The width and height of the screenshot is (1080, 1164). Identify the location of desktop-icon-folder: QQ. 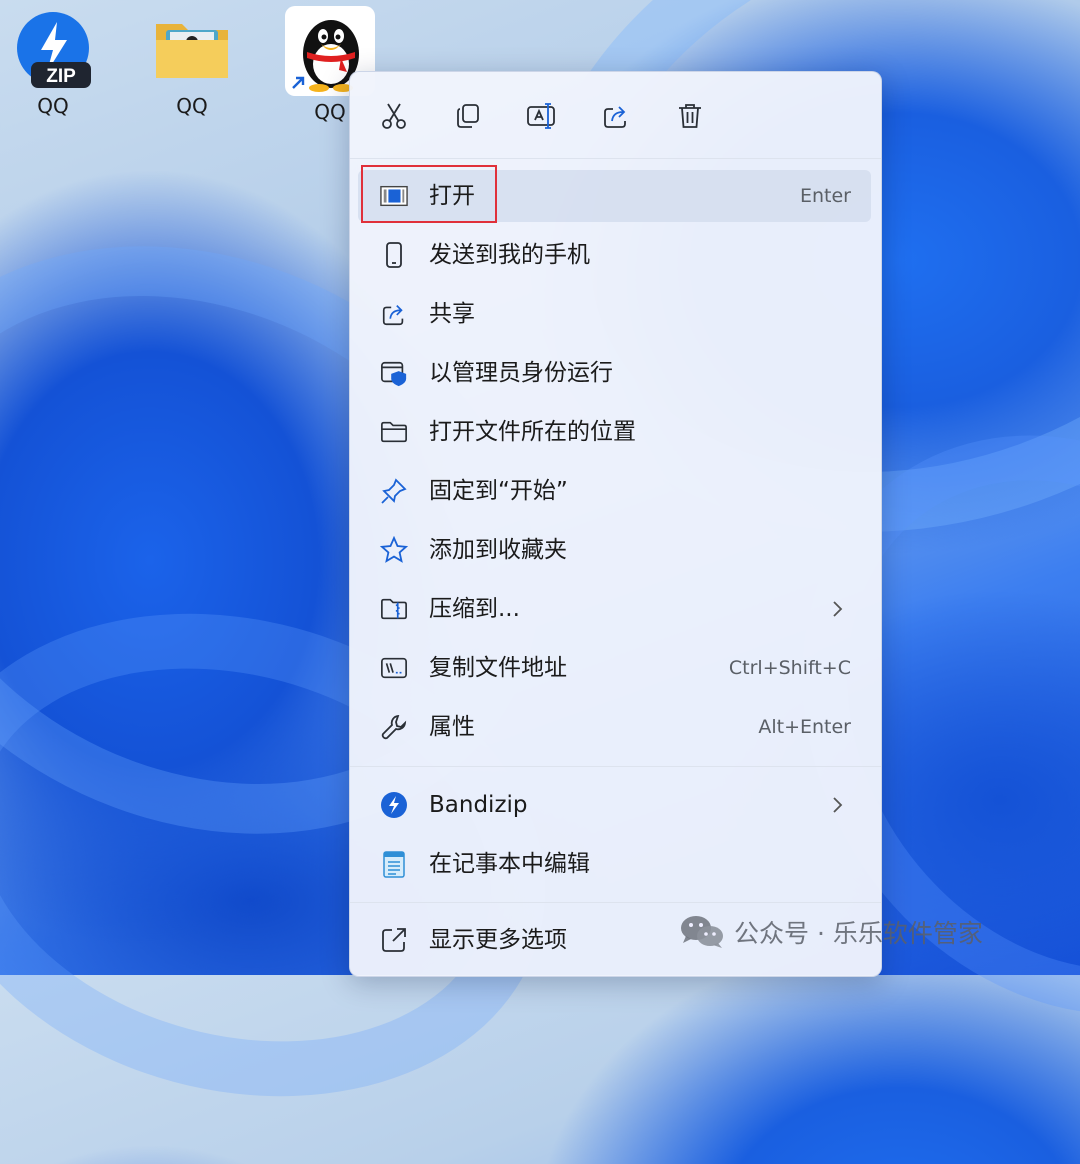
(192, 64).